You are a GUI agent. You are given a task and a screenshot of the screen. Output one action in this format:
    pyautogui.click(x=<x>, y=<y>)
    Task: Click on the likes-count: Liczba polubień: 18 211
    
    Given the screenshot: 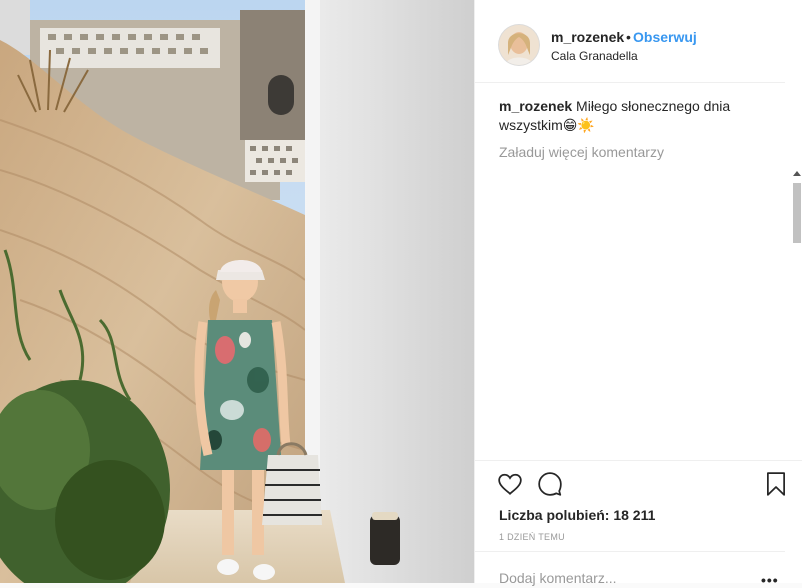 What is the action you would take?
    pyautogui.click(x=577, y=515)
    